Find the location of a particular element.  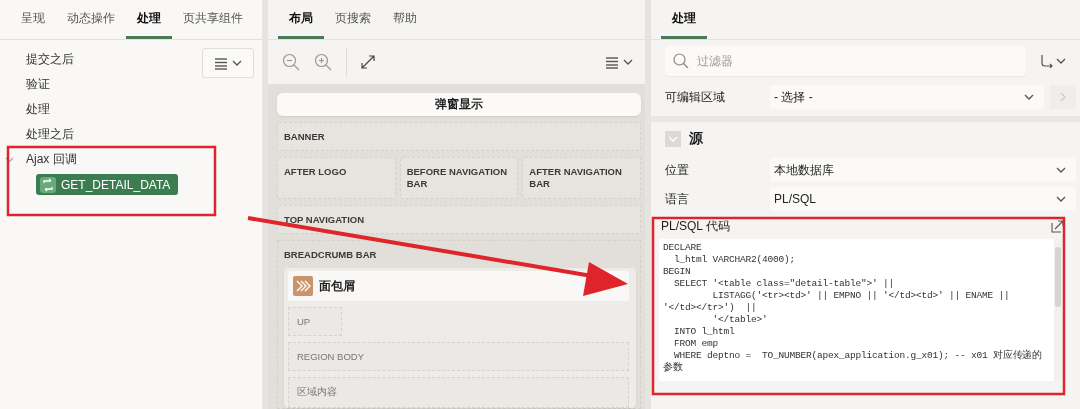

tree-item: 提交之后 is located at coordinates (50, 59).